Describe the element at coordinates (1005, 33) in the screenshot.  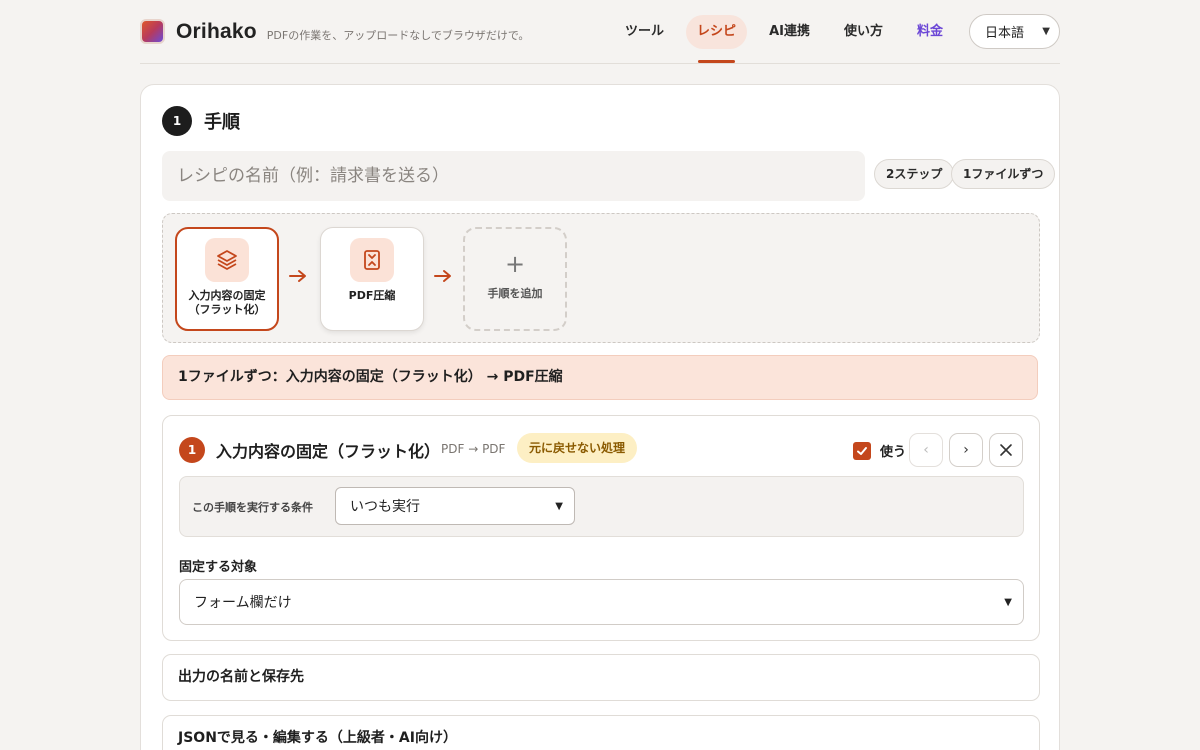
I see `language-value: 日本語` at that location.